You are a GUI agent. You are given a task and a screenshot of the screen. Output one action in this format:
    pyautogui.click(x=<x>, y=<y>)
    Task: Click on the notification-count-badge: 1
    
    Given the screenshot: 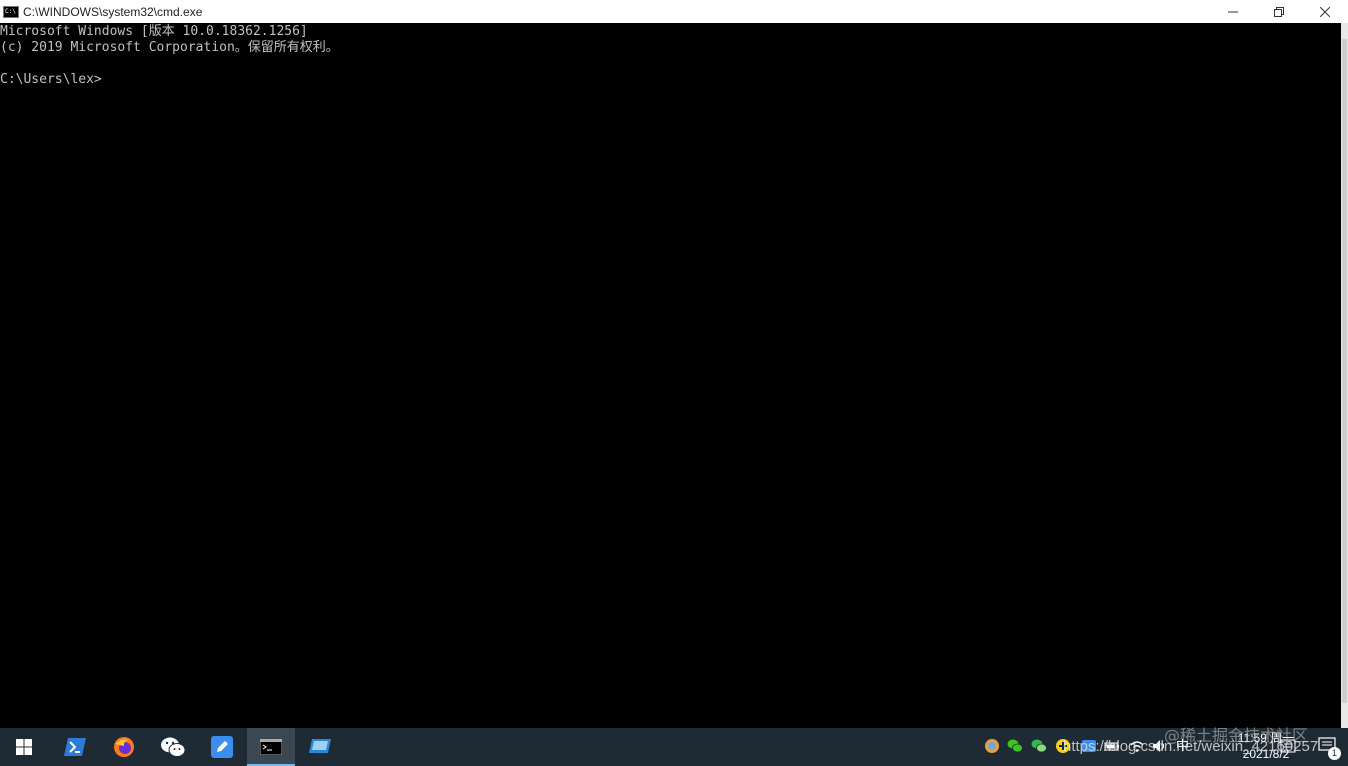 What is the action you would take?
    pyautogui.click(x=1334, y=753)
    